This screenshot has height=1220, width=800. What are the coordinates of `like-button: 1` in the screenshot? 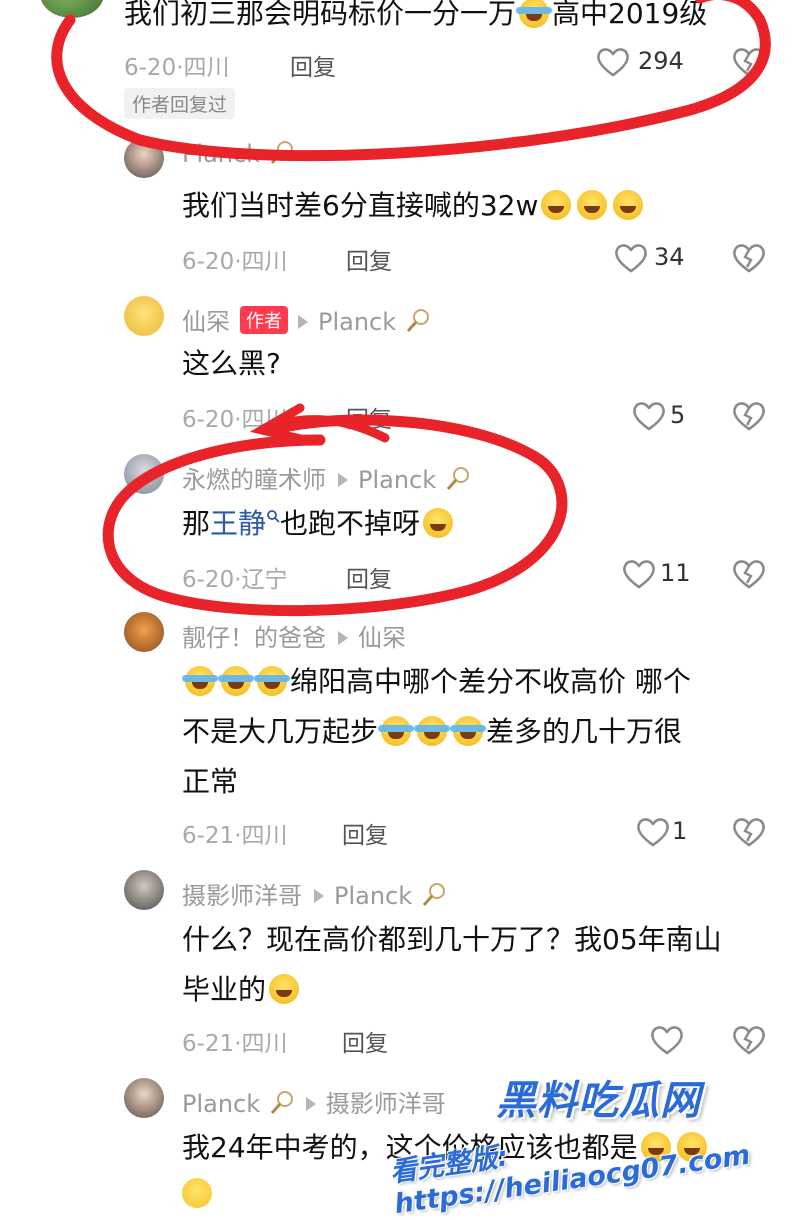 It's located at (671, 834).